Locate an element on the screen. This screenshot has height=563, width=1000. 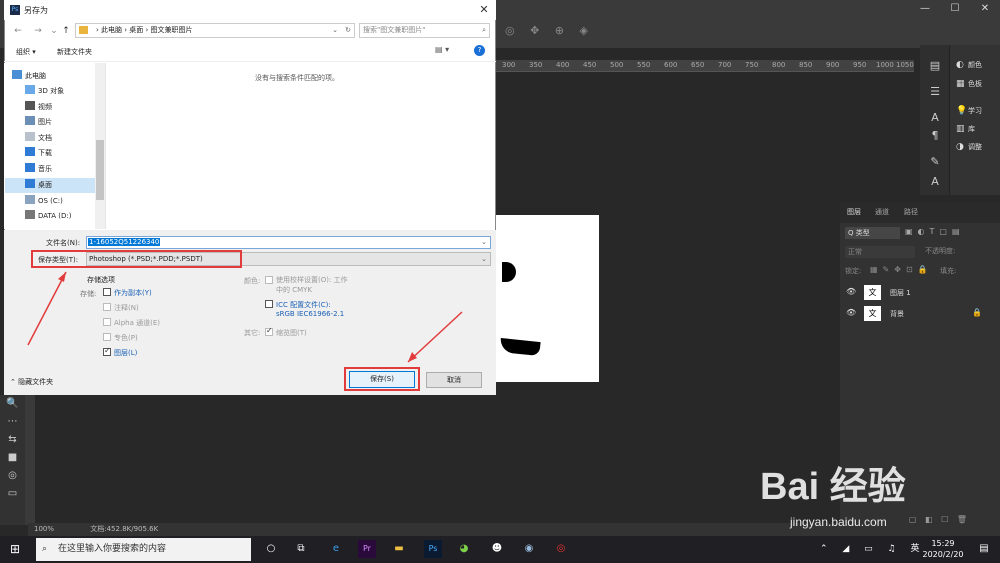
notification-icon: ▤ is located at coordinates (984, 549).